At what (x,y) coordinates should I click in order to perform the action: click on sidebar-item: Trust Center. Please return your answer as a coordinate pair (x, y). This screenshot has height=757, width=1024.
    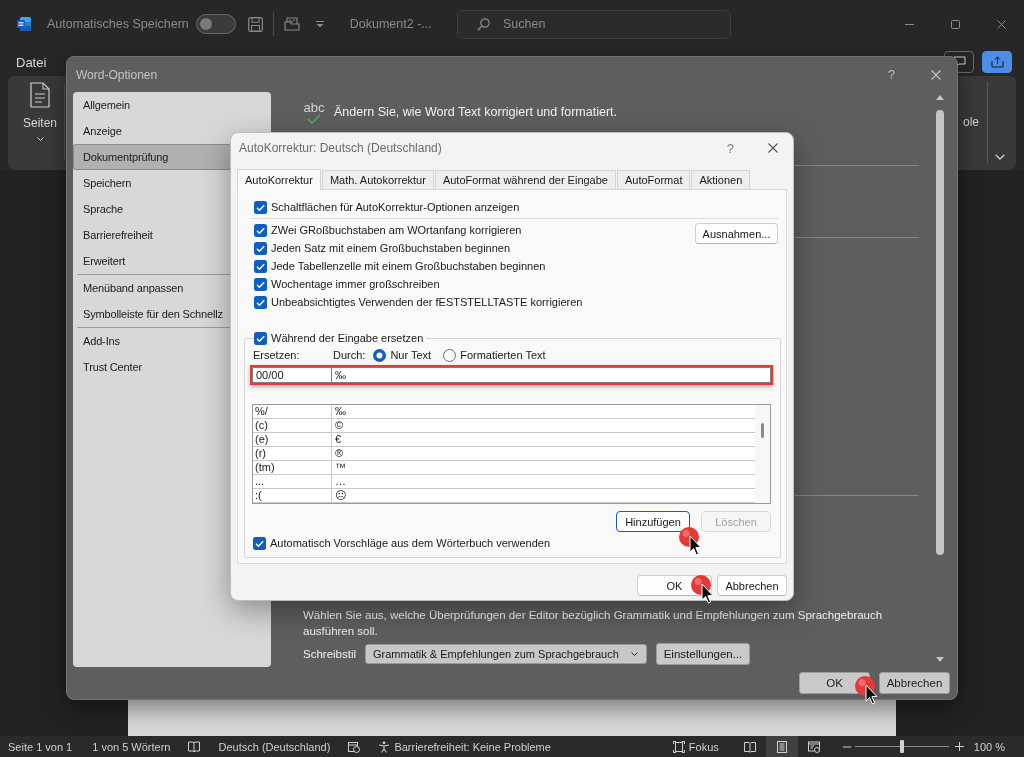
    Looking at the image, I should click on (151, 367).